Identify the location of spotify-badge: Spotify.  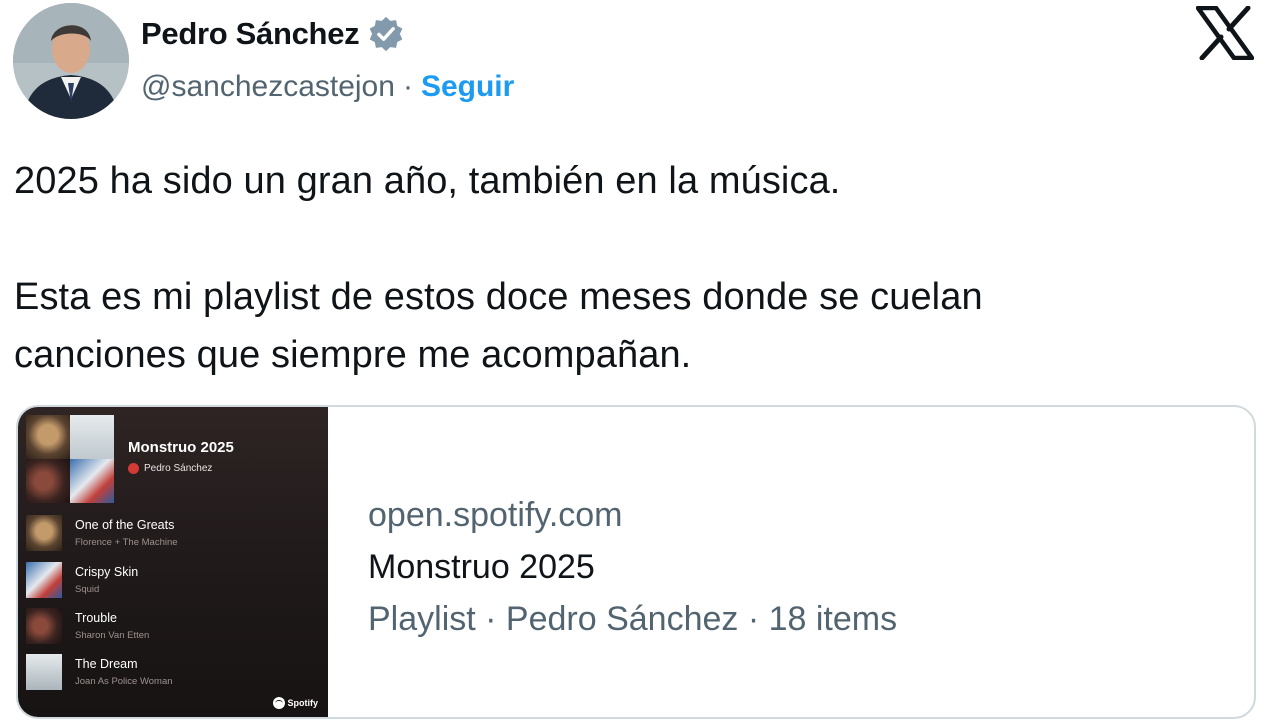
(295, 703).